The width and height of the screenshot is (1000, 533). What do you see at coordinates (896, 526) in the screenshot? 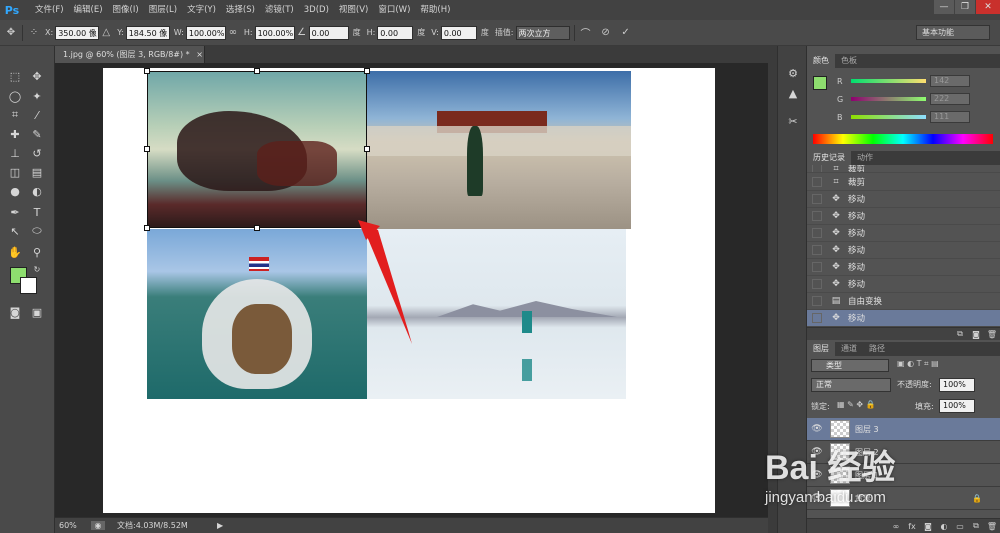
I see `link-layers-icon: ∞` at bounding box center [896, 526].